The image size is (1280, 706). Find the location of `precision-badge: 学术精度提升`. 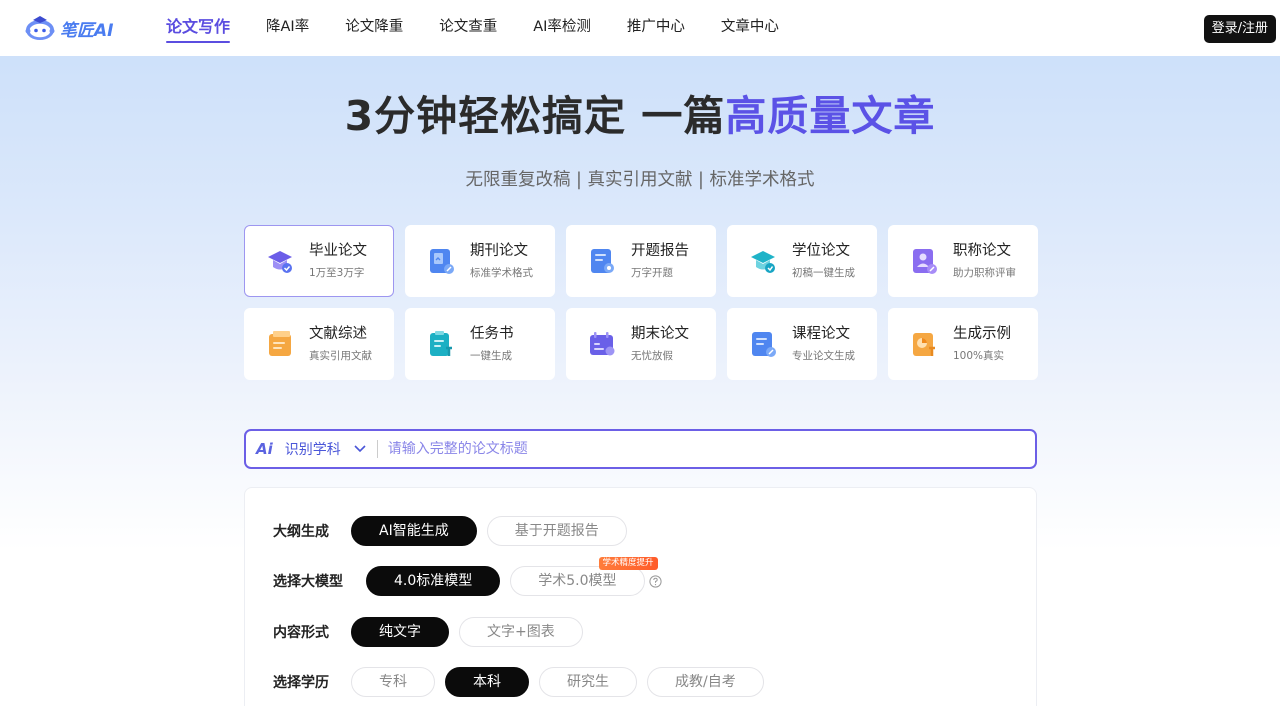

precision-badge: 学术精度提升 is located at coordinates (628, 563).